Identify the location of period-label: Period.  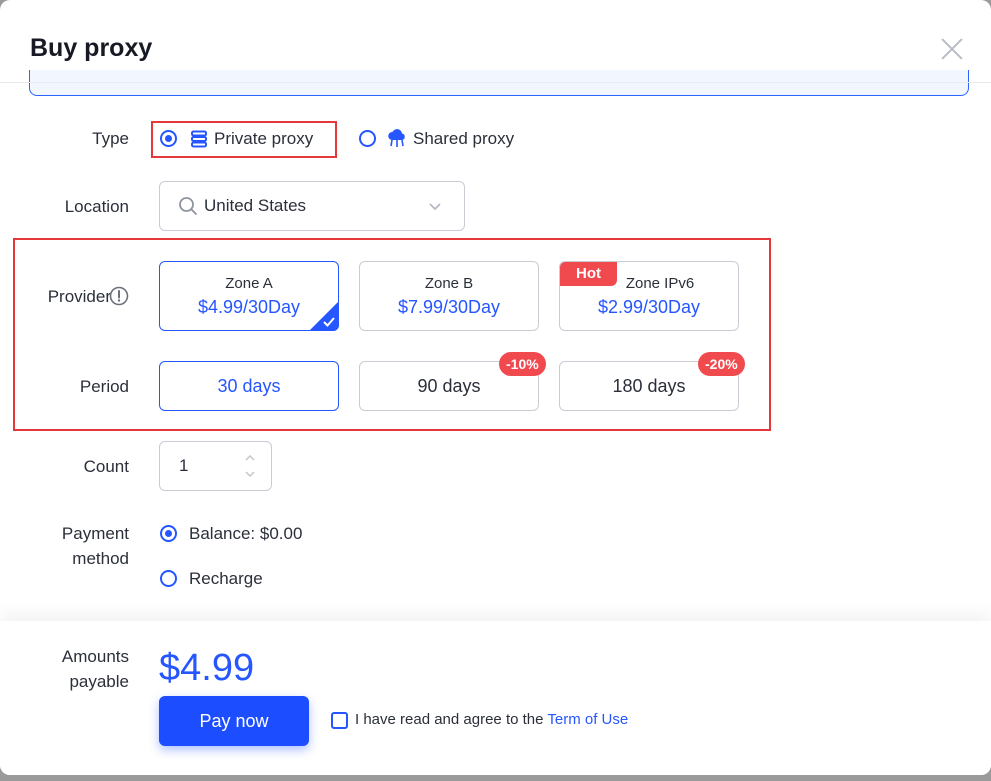
(104, 386).